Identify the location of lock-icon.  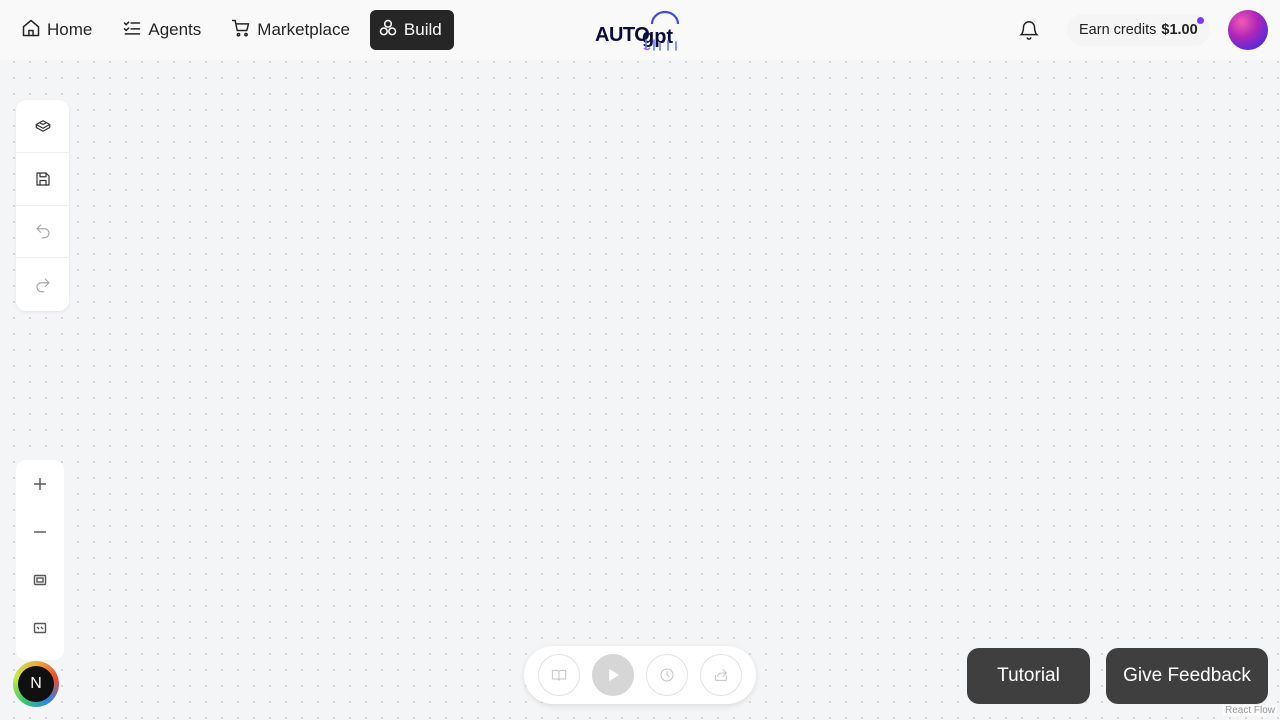
(40, 628).